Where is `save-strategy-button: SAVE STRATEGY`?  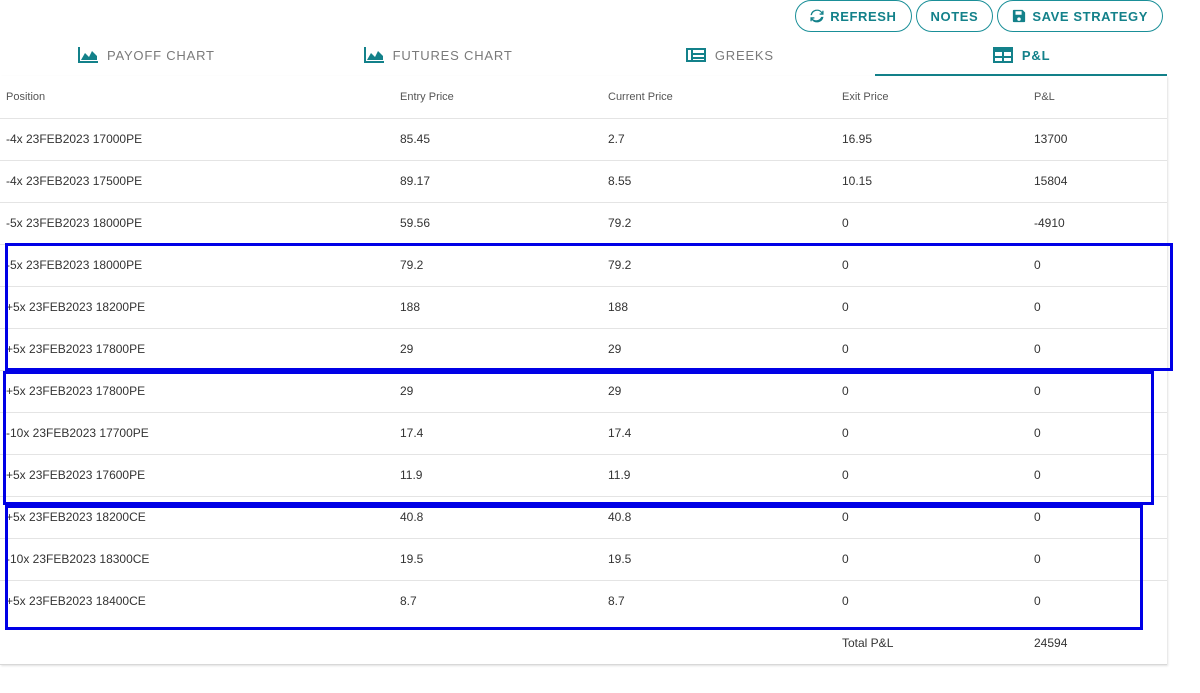 save-strategy-button: SAVE STRATEGY is located at coordinates (1080, 16).